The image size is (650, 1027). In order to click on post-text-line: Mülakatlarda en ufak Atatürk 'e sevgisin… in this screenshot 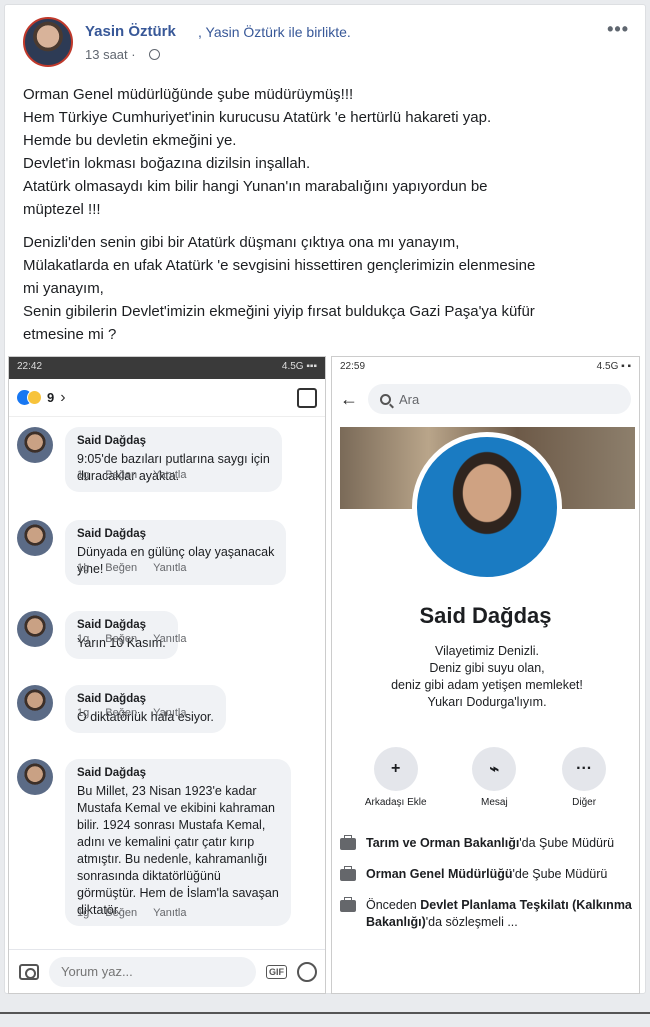, I will do `click(279, 265)`.